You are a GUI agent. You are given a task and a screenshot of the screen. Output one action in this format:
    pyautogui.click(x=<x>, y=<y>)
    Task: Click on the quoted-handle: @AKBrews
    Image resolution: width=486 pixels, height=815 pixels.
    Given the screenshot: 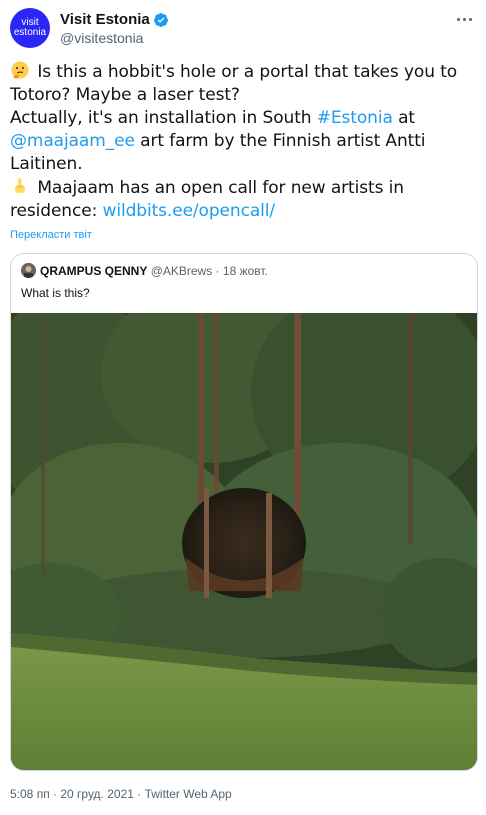 What is the action you would take?
    pyautogui.click(x=181, y=271)
    